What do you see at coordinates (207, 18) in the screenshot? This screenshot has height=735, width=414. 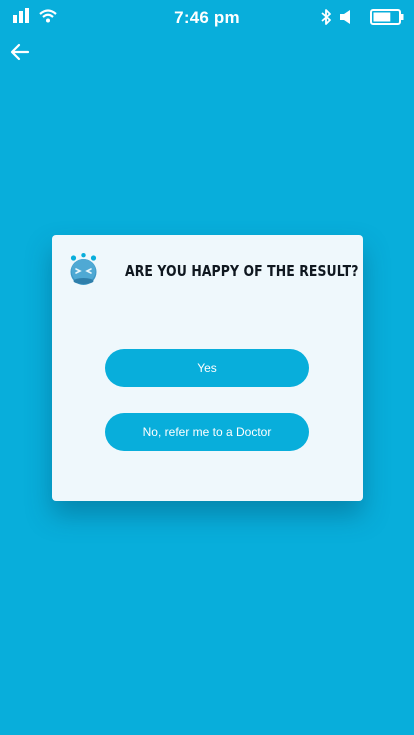 I see `status-bar: 7:46 pm` at bounding box center [207, 18].